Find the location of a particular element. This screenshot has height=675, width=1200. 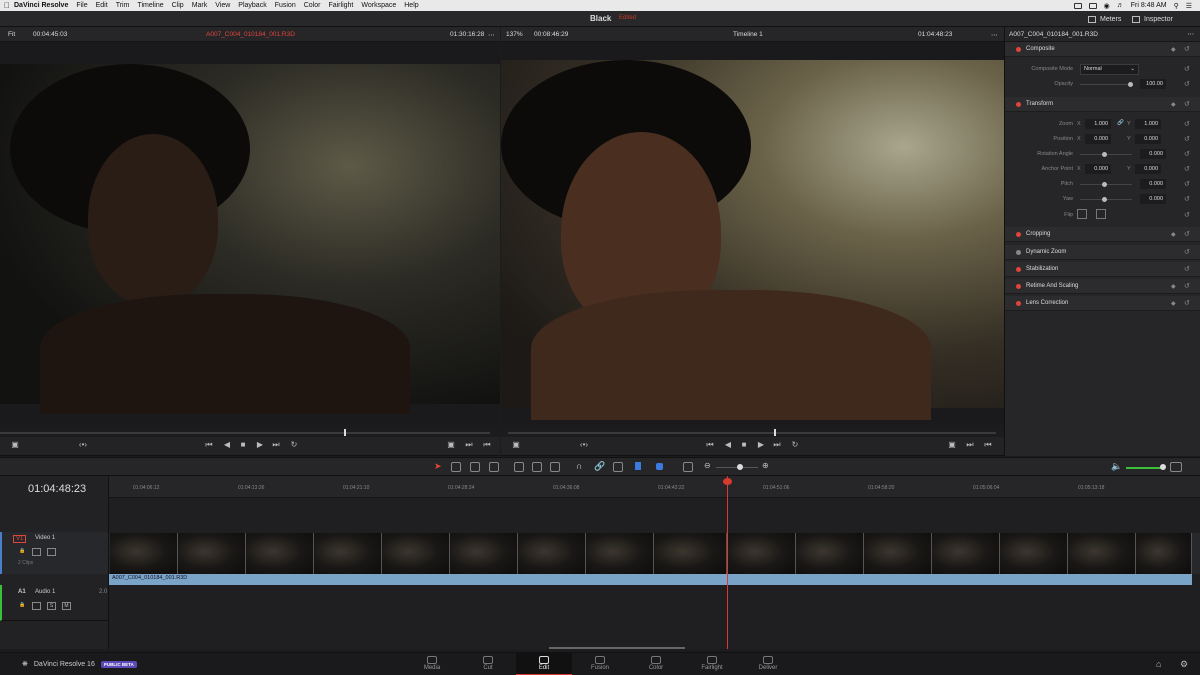

menu-trim: Trim is located at coordinates (123, 5).